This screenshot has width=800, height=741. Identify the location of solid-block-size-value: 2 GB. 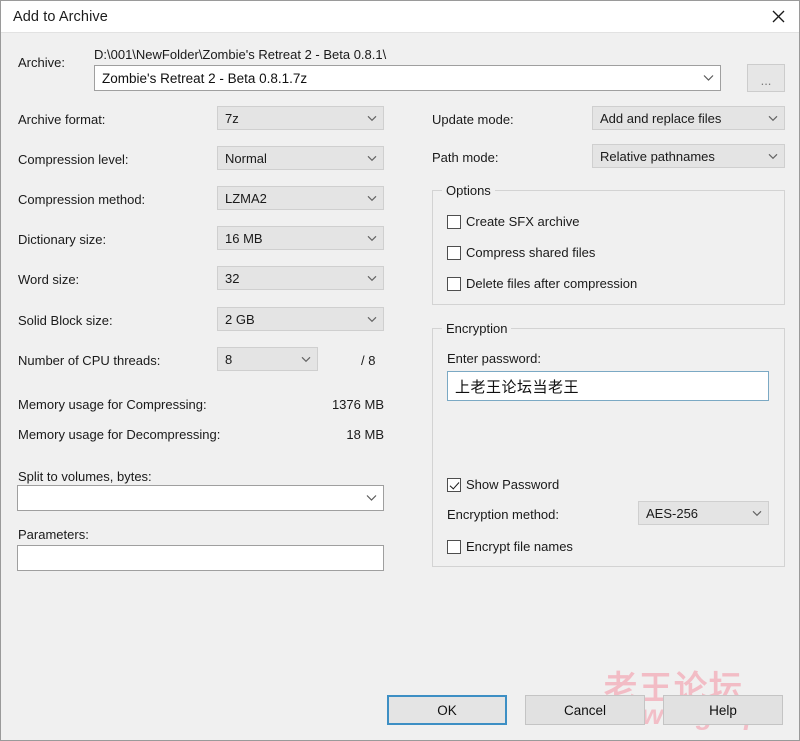
(240, 319).